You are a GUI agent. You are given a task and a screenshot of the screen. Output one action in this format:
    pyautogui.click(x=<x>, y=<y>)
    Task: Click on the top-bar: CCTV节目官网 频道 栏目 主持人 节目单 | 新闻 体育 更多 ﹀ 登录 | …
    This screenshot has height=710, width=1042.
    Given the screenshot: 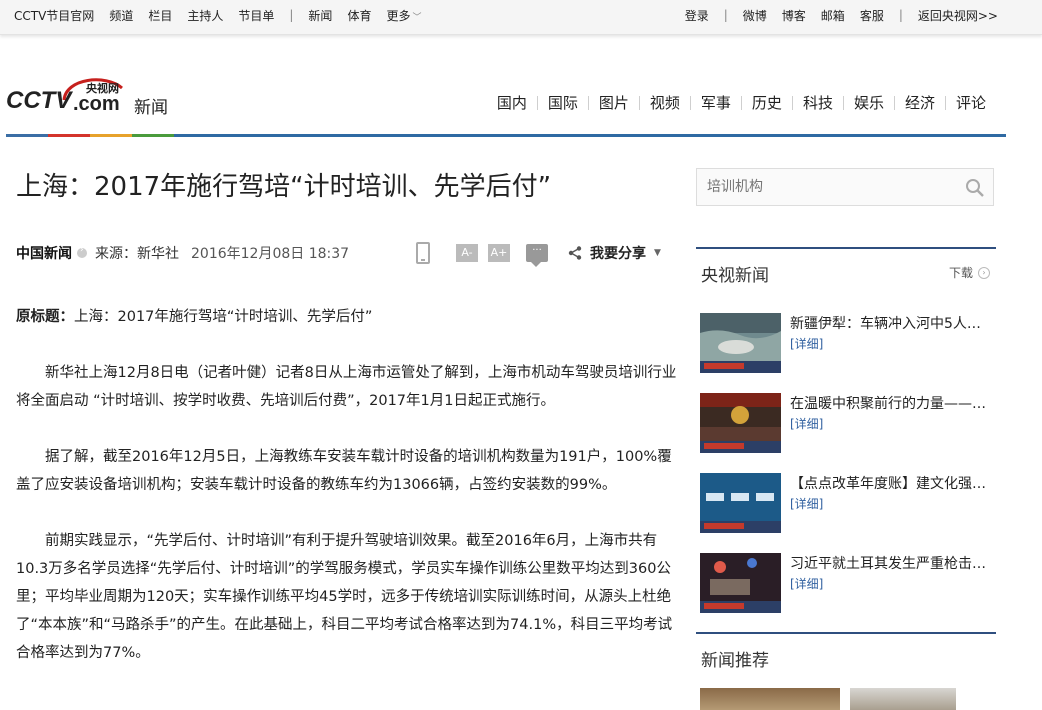 What is the action you would take?
    pyautogui.click(x=521, y=17)
    